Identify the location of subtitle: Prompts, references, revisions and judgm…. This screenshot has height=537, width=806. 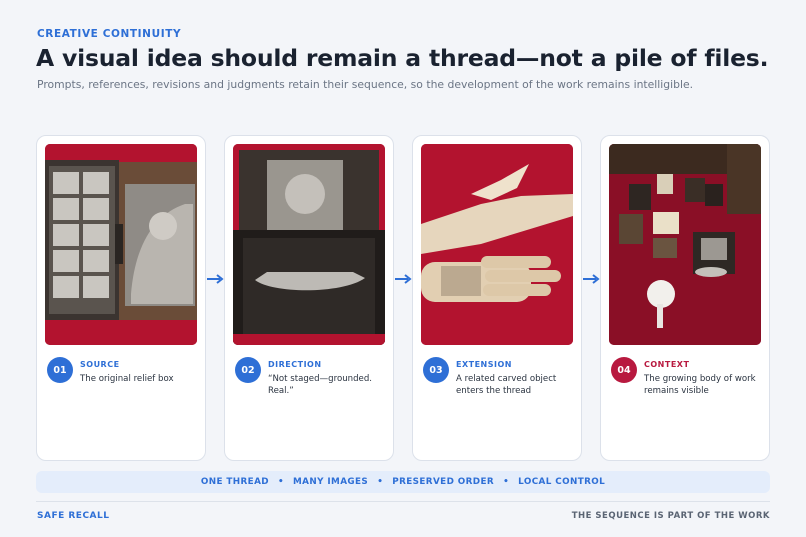
(365, 84).